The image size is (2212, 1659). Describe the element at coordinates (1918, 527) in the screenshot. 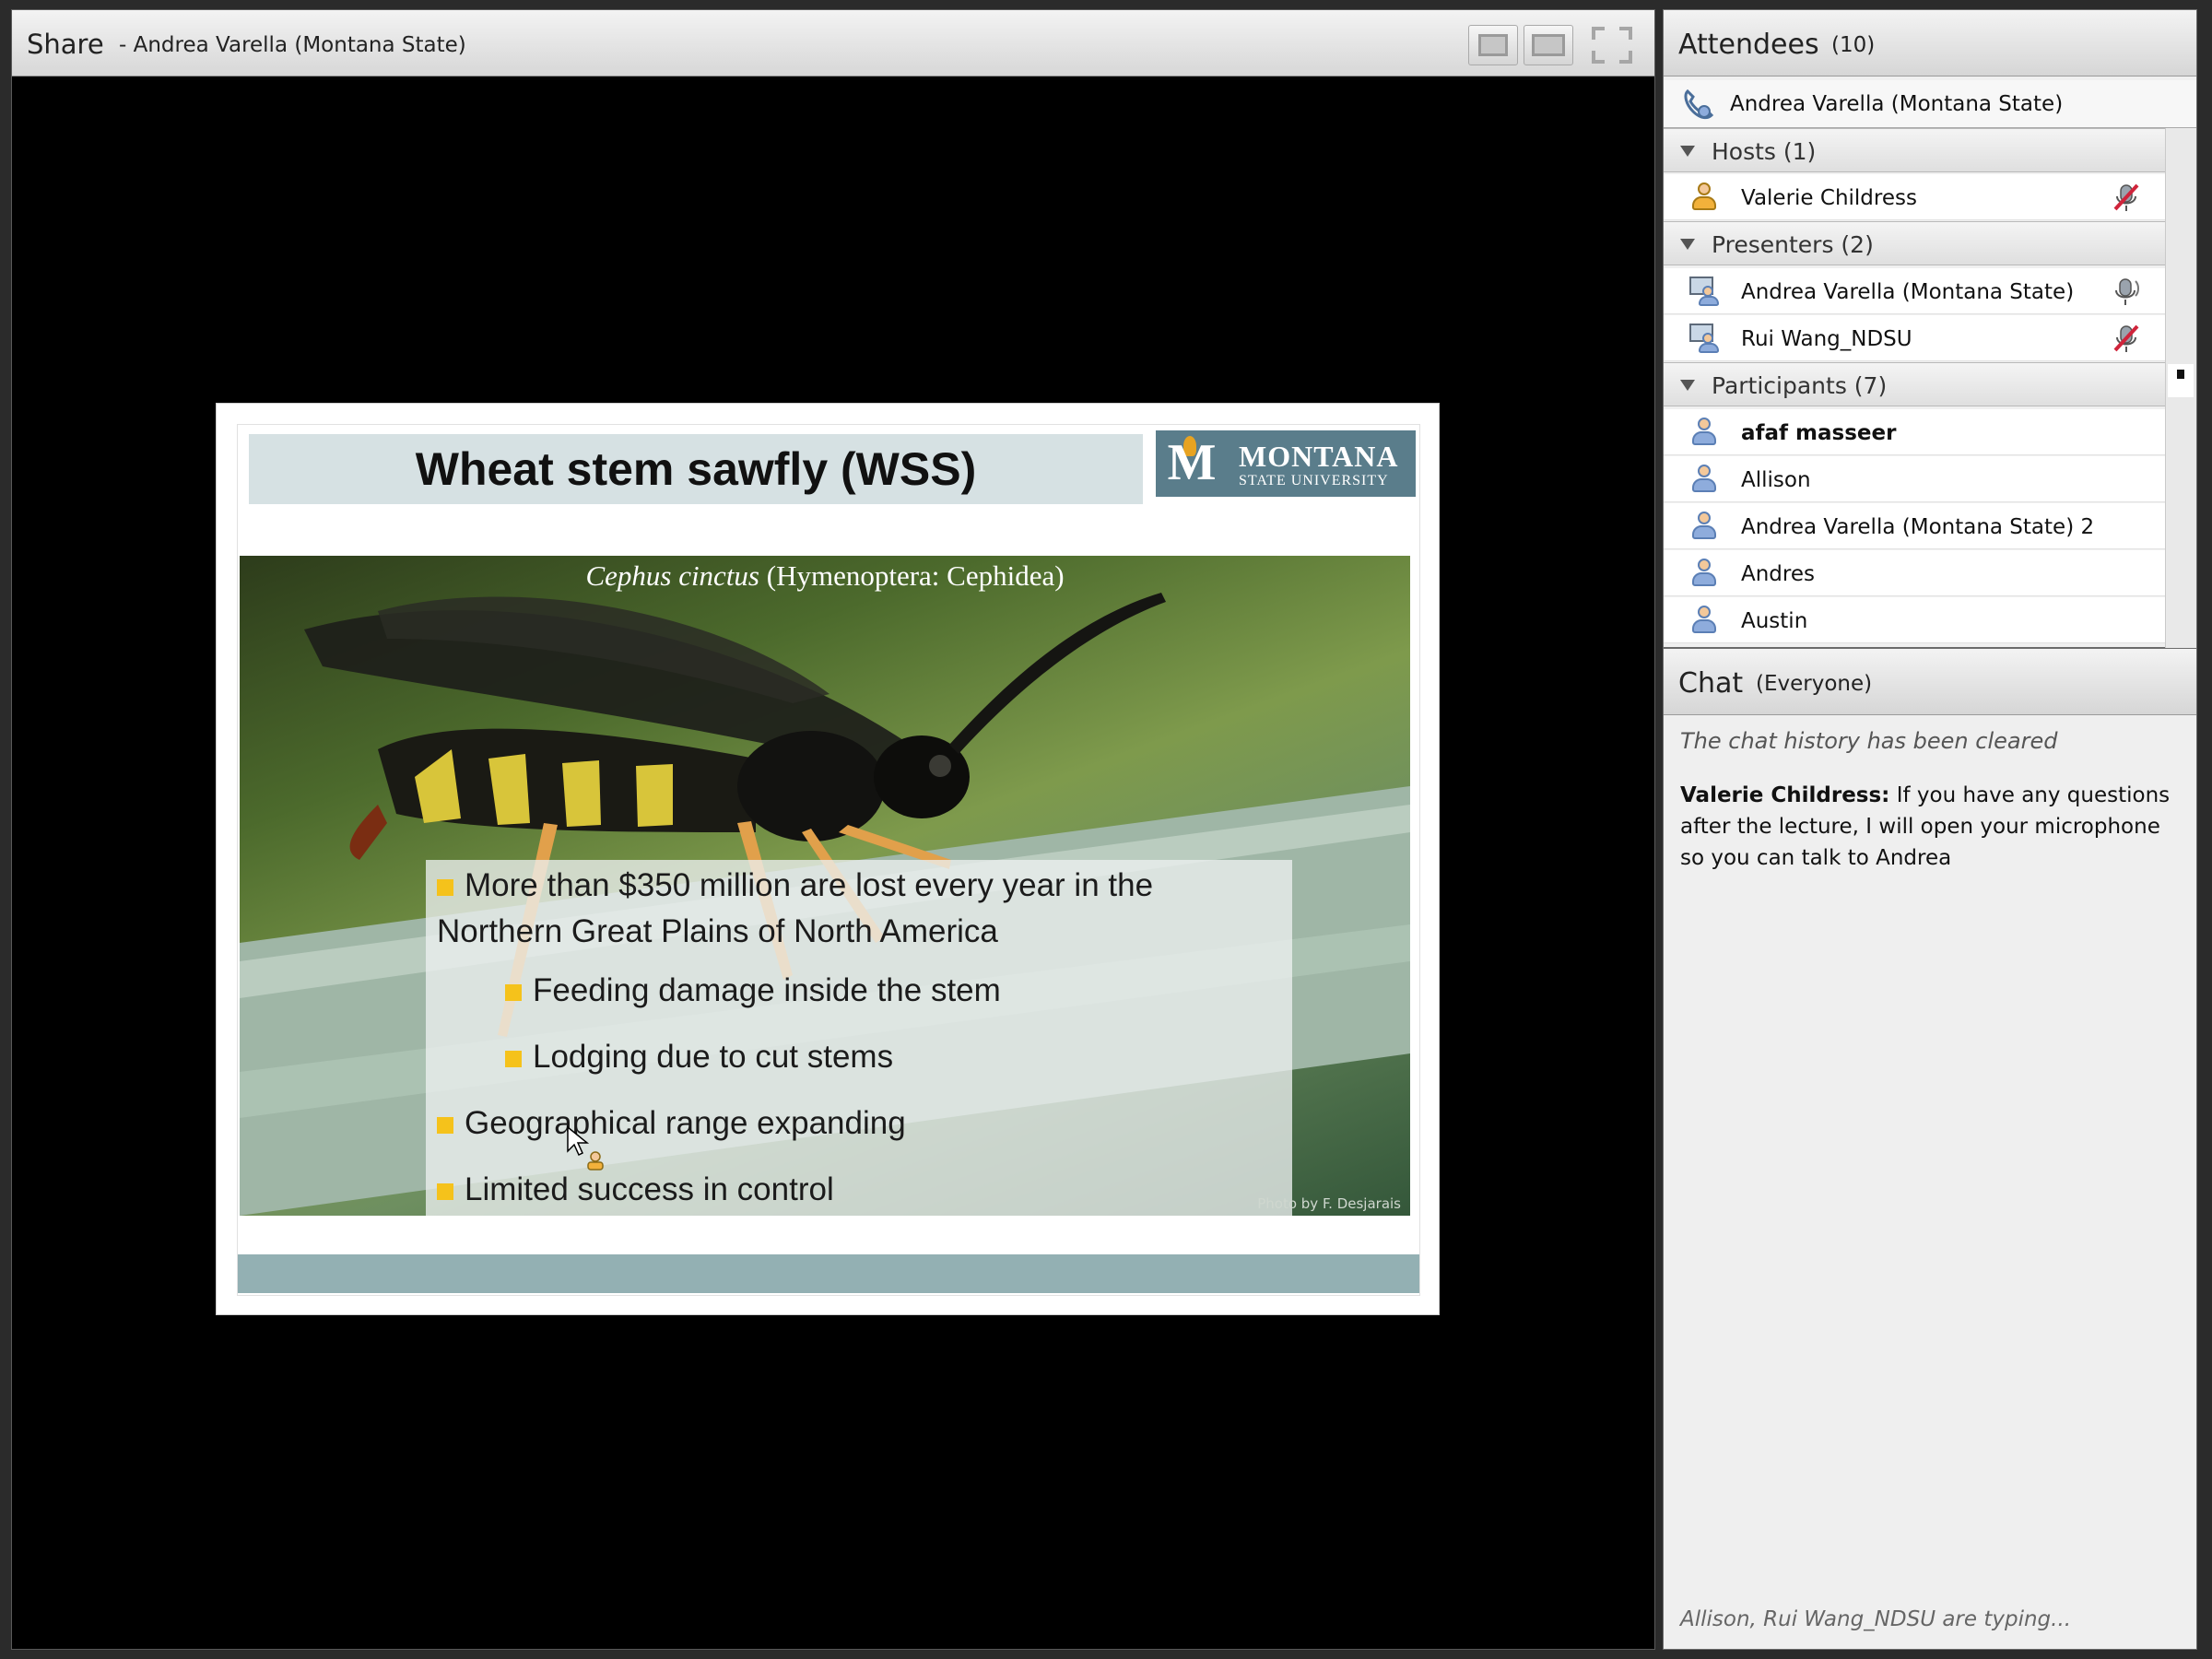

I see `attendee-name: Andrea Varella (Montana State) 2` at that location.